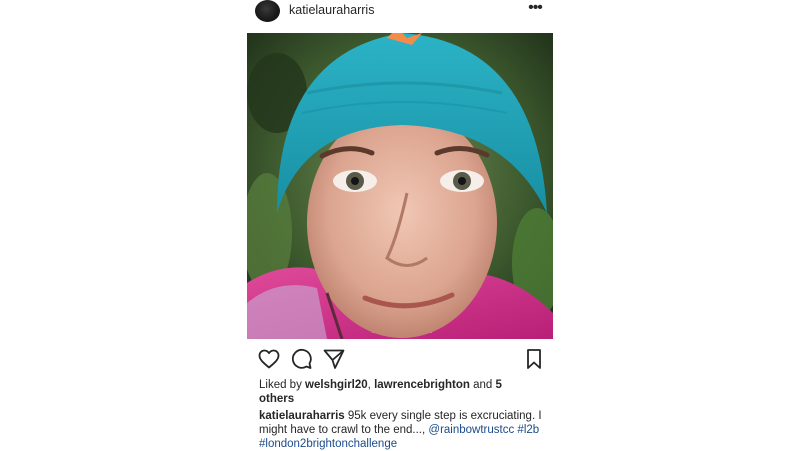 The height and width of the screenshot is (451, 800). What do you see at coordinates (528, 430) in the screenshot?
I see `caption-hashtag: #l2b` at bounding box center [528, 430].